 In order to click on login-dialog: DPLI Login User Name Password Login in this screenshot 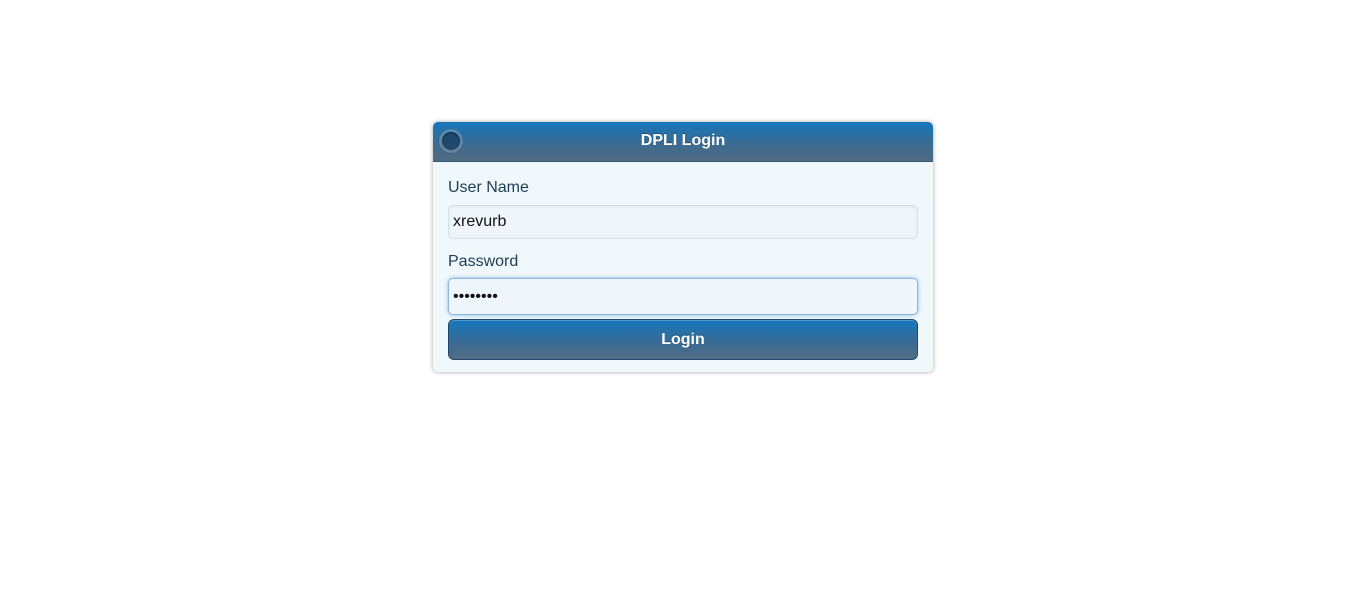, I will do `click(683, 247)`.